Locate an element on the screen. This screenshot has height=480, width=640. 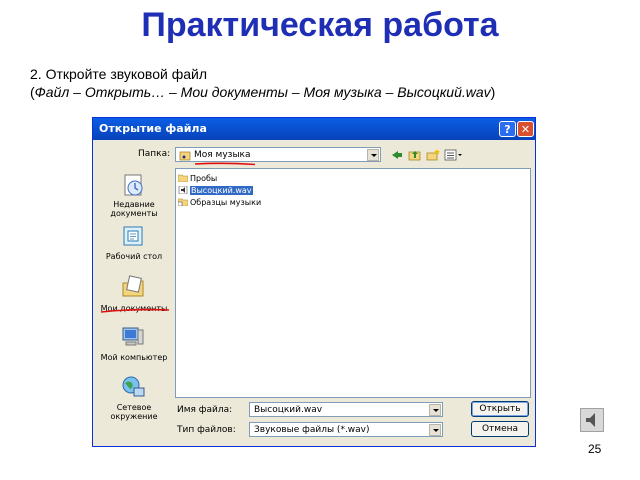
place-network-label: Сетевое окружение is located at coordinates (134, 412).